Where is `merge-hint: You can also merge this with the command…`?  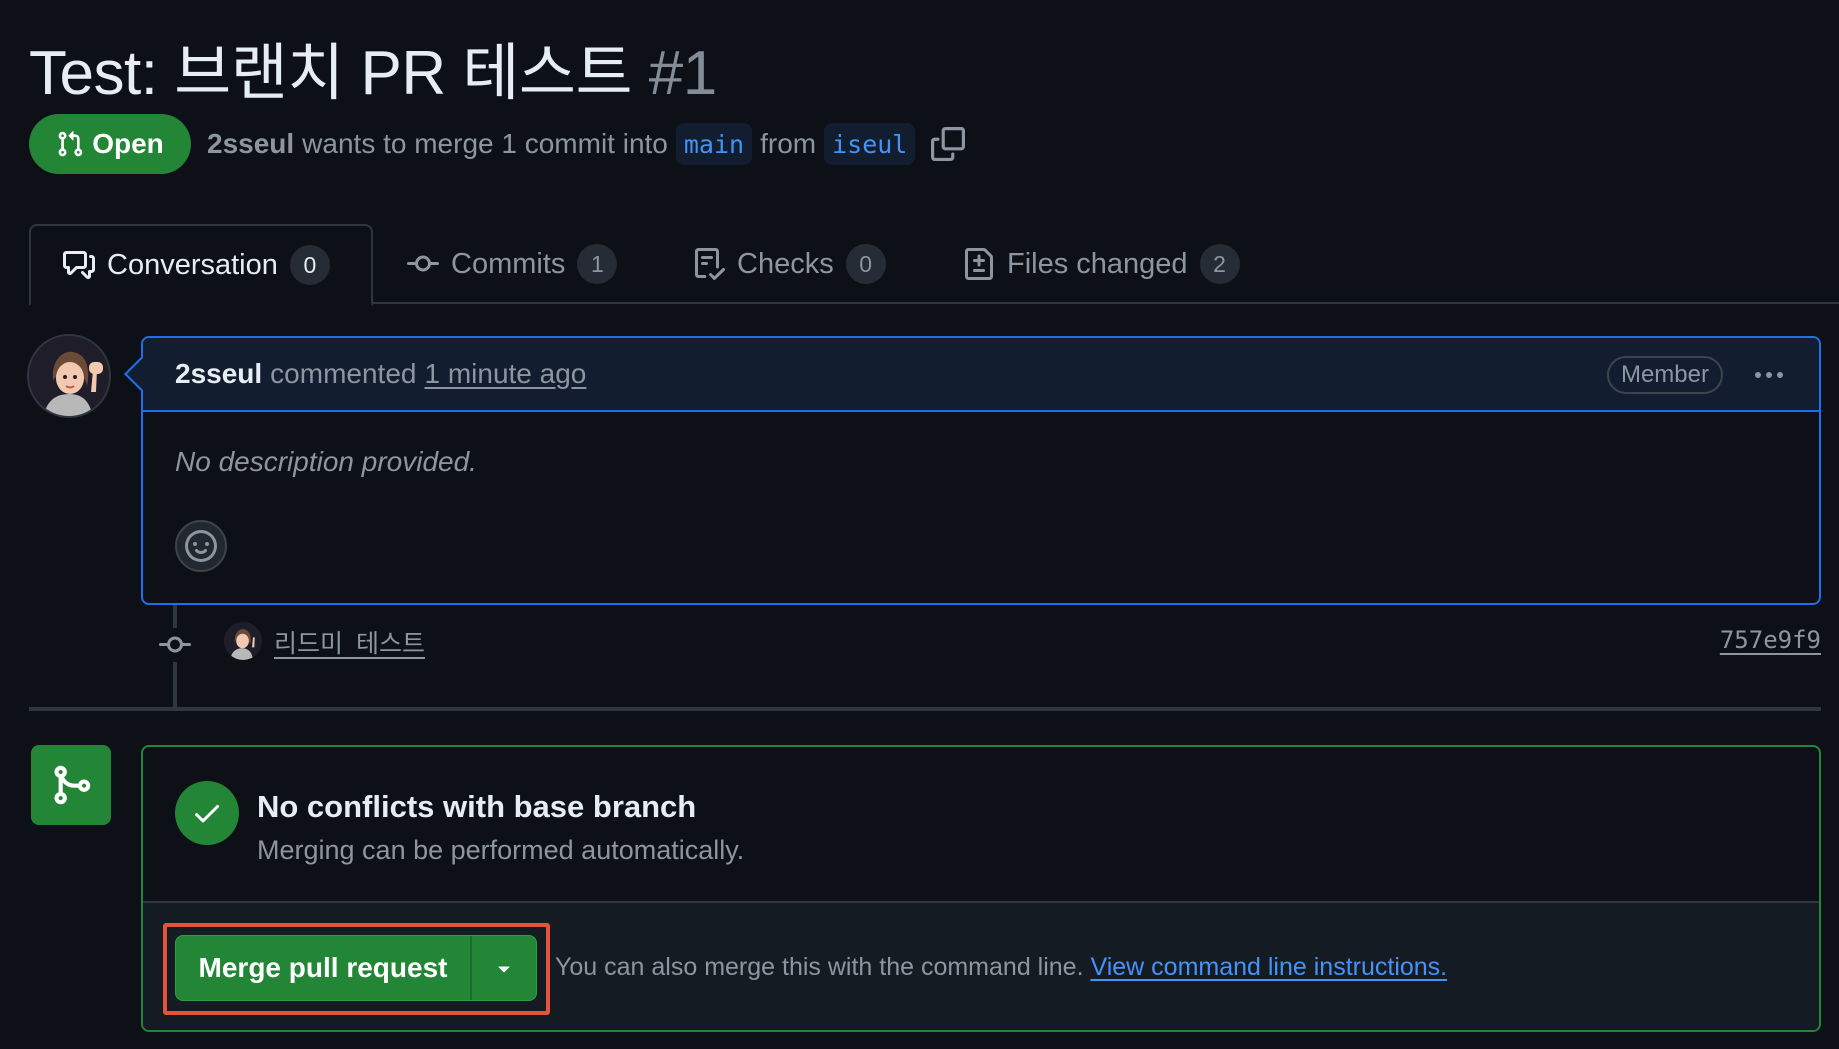
merge-hint: You can also merge this with the command… is located at coordinates (1001, 967).